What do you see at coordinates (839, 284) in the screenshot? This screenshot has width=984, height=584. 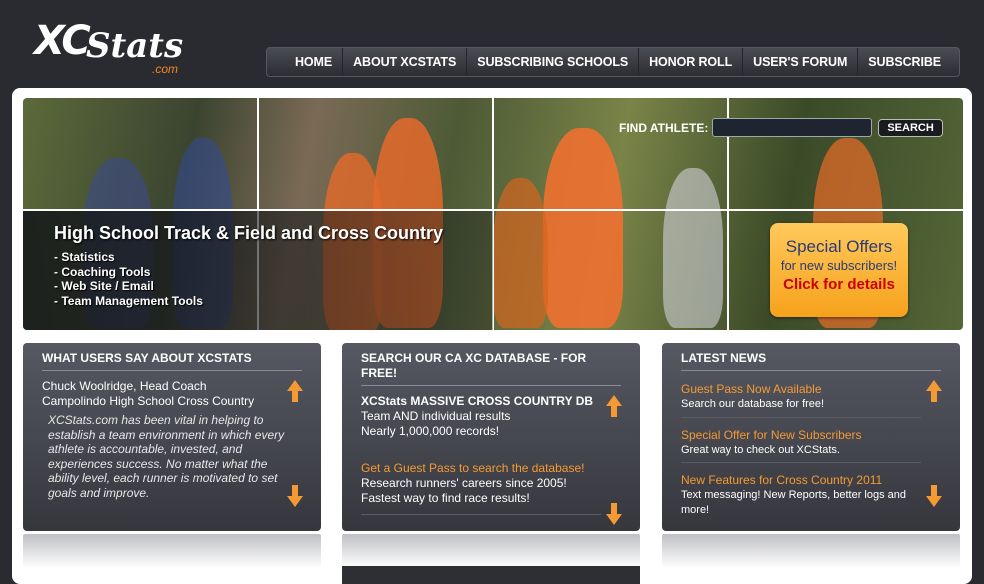 I see `offer-cta: Click for details` at bounding box center [839, 284].